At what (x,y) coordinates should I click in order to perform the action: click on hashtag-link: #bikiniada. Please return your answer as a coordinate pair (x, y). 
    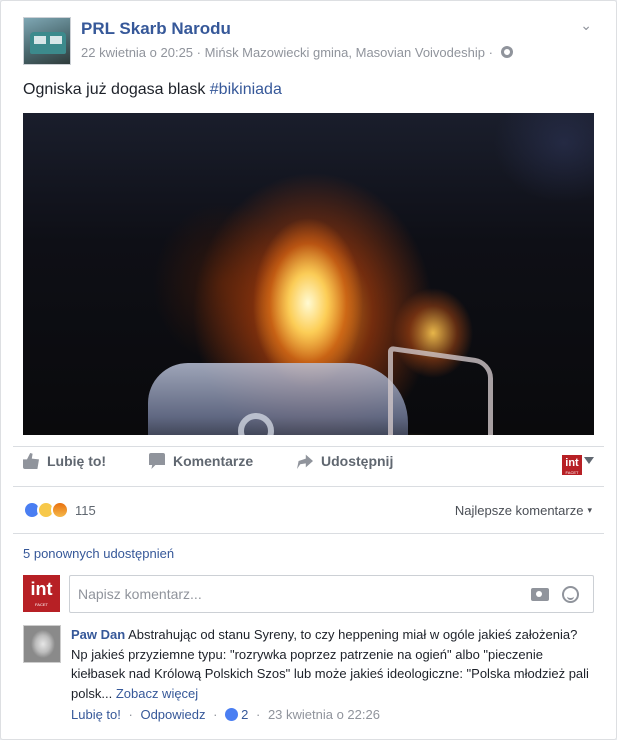
    Looking at the image, I should click on (246, 89).